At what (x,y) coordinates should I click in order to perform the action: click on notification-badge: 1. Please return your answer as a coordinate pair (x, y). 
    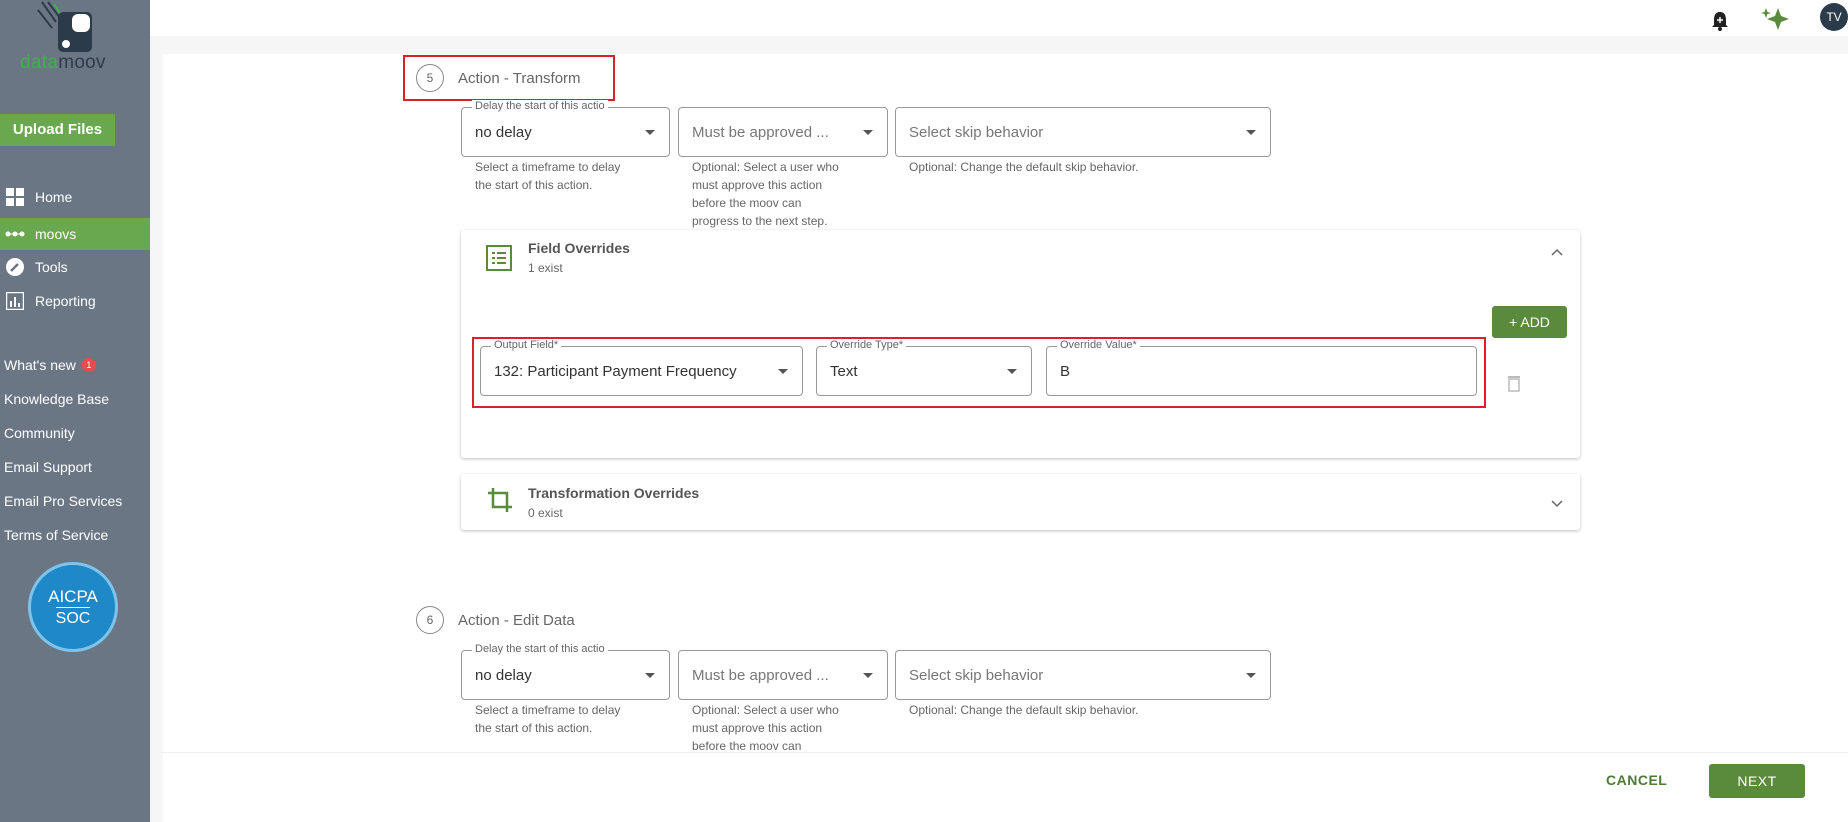
    Looking at the image, I should click on (88, 365).